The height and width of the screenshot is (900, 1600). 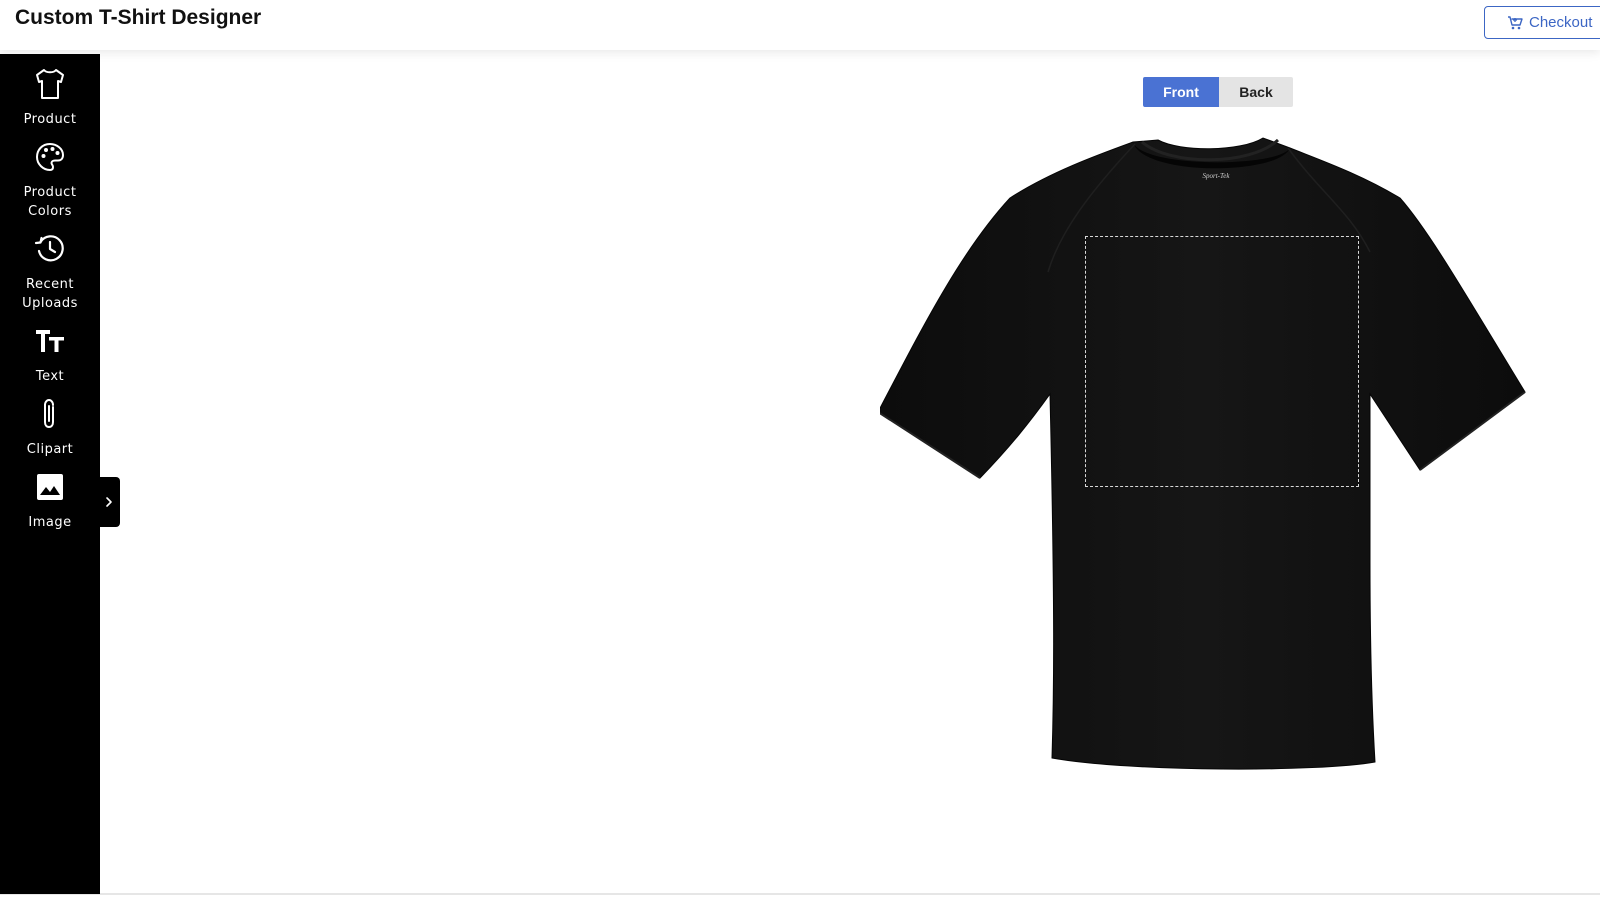 I want to click on chevron-right-icon, so click(x=109, y=502).